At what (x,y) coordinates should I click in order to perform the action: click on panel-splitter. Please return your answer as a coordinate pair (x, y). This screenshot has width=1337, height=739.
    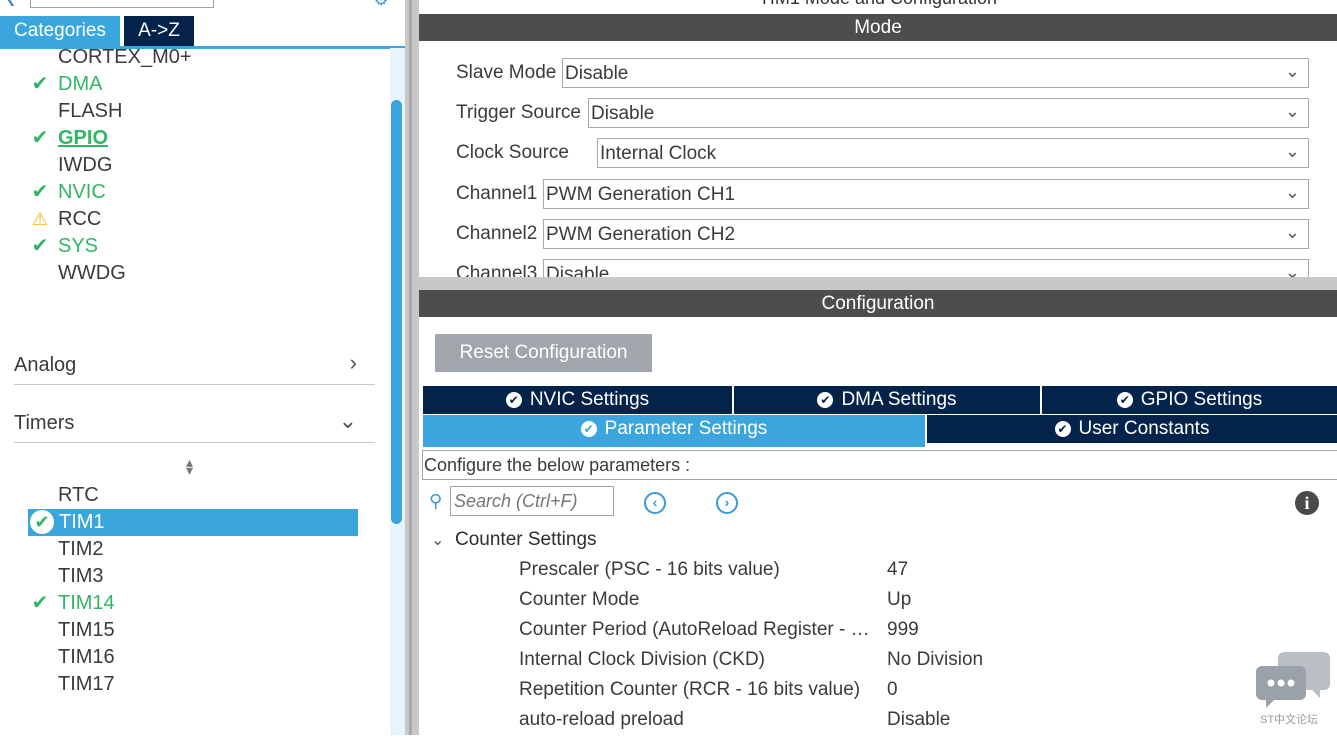
    Looking at the image, I should click on (412, 367).